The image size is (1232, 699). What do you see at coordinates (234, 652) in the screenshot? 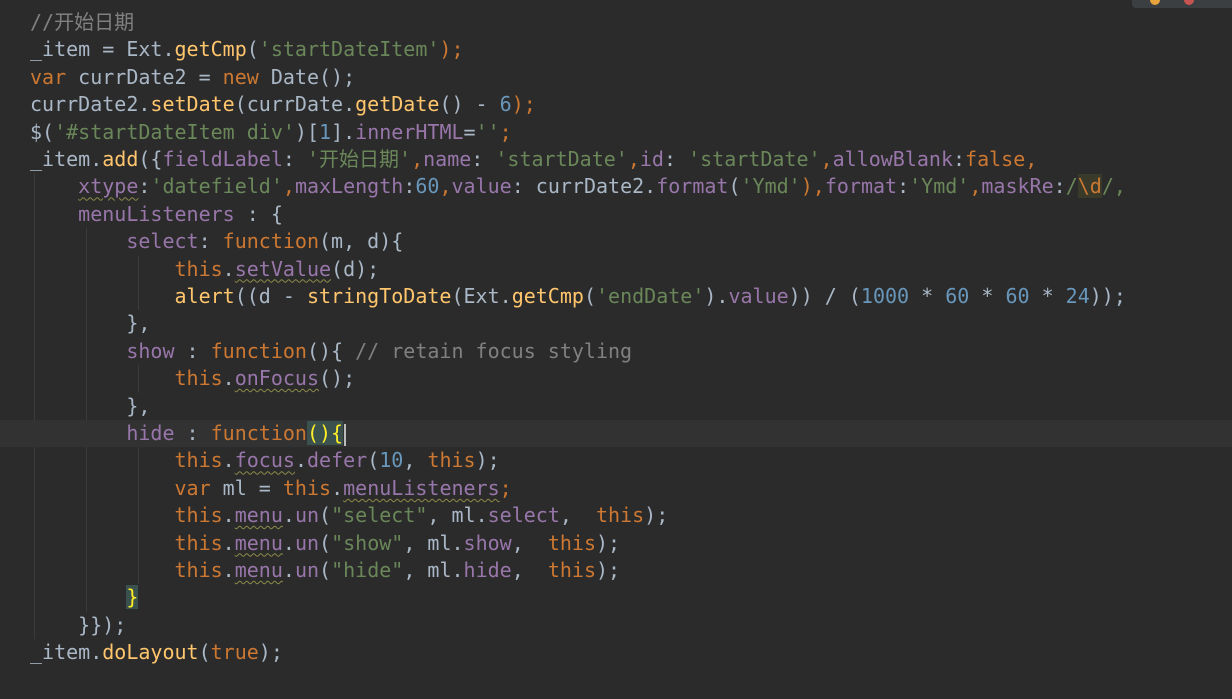
I see `code-token: true` at bounding box center [234, 652].